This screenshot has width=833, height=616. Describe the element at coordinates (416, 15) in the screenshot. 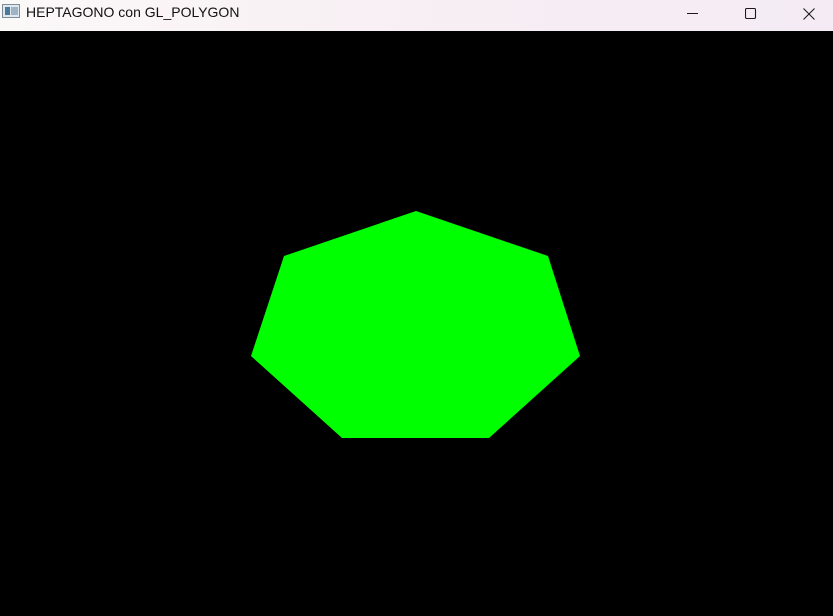

I see `title-bar: HEPTAGONO con GL_POLYGON` at that location.